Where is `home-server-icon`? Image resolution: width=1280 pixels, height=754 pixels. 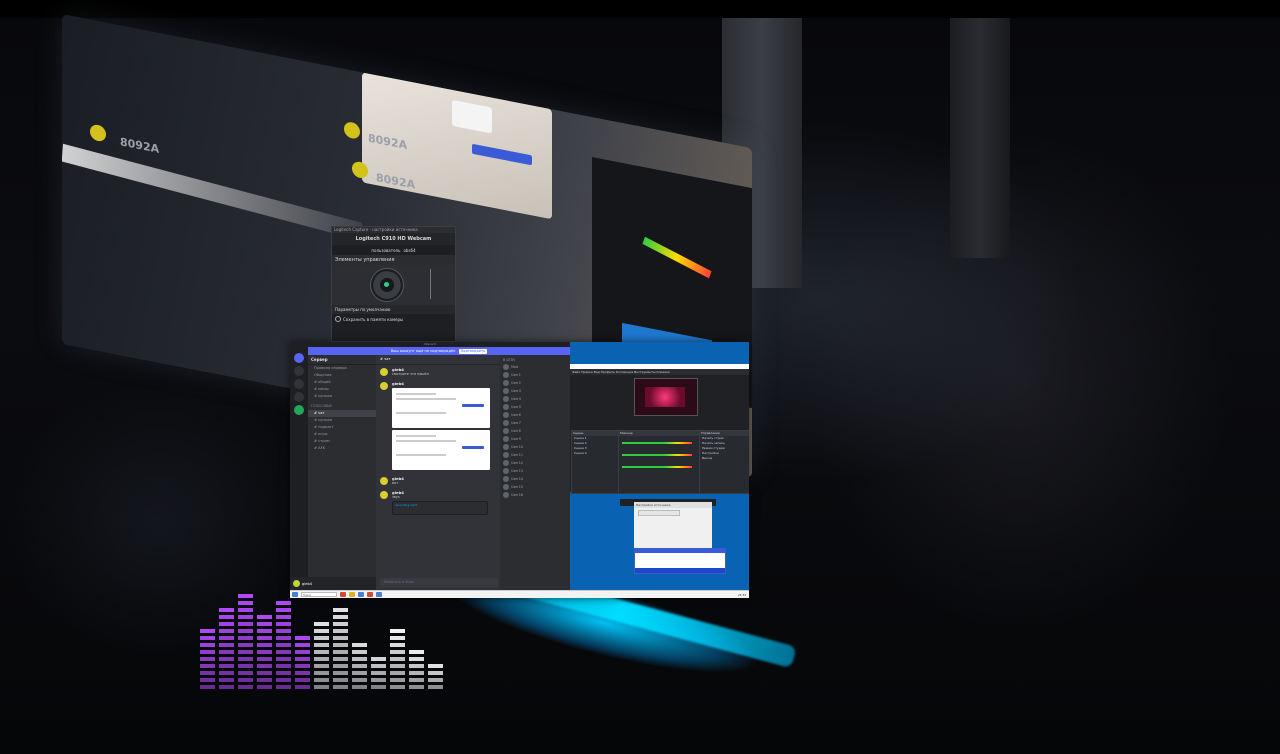 home-server-icon is located at coordinates (299, 358).